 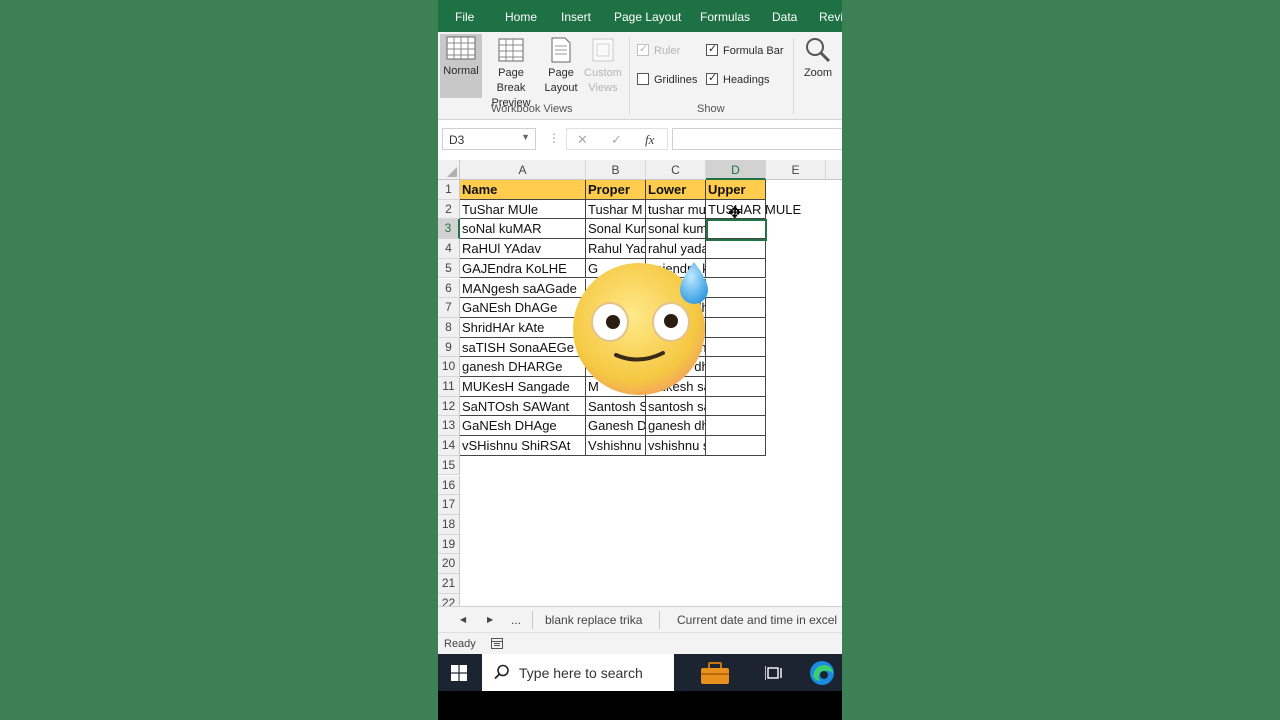 I want to click on windows-start-icon, so click(x=459, y=673).